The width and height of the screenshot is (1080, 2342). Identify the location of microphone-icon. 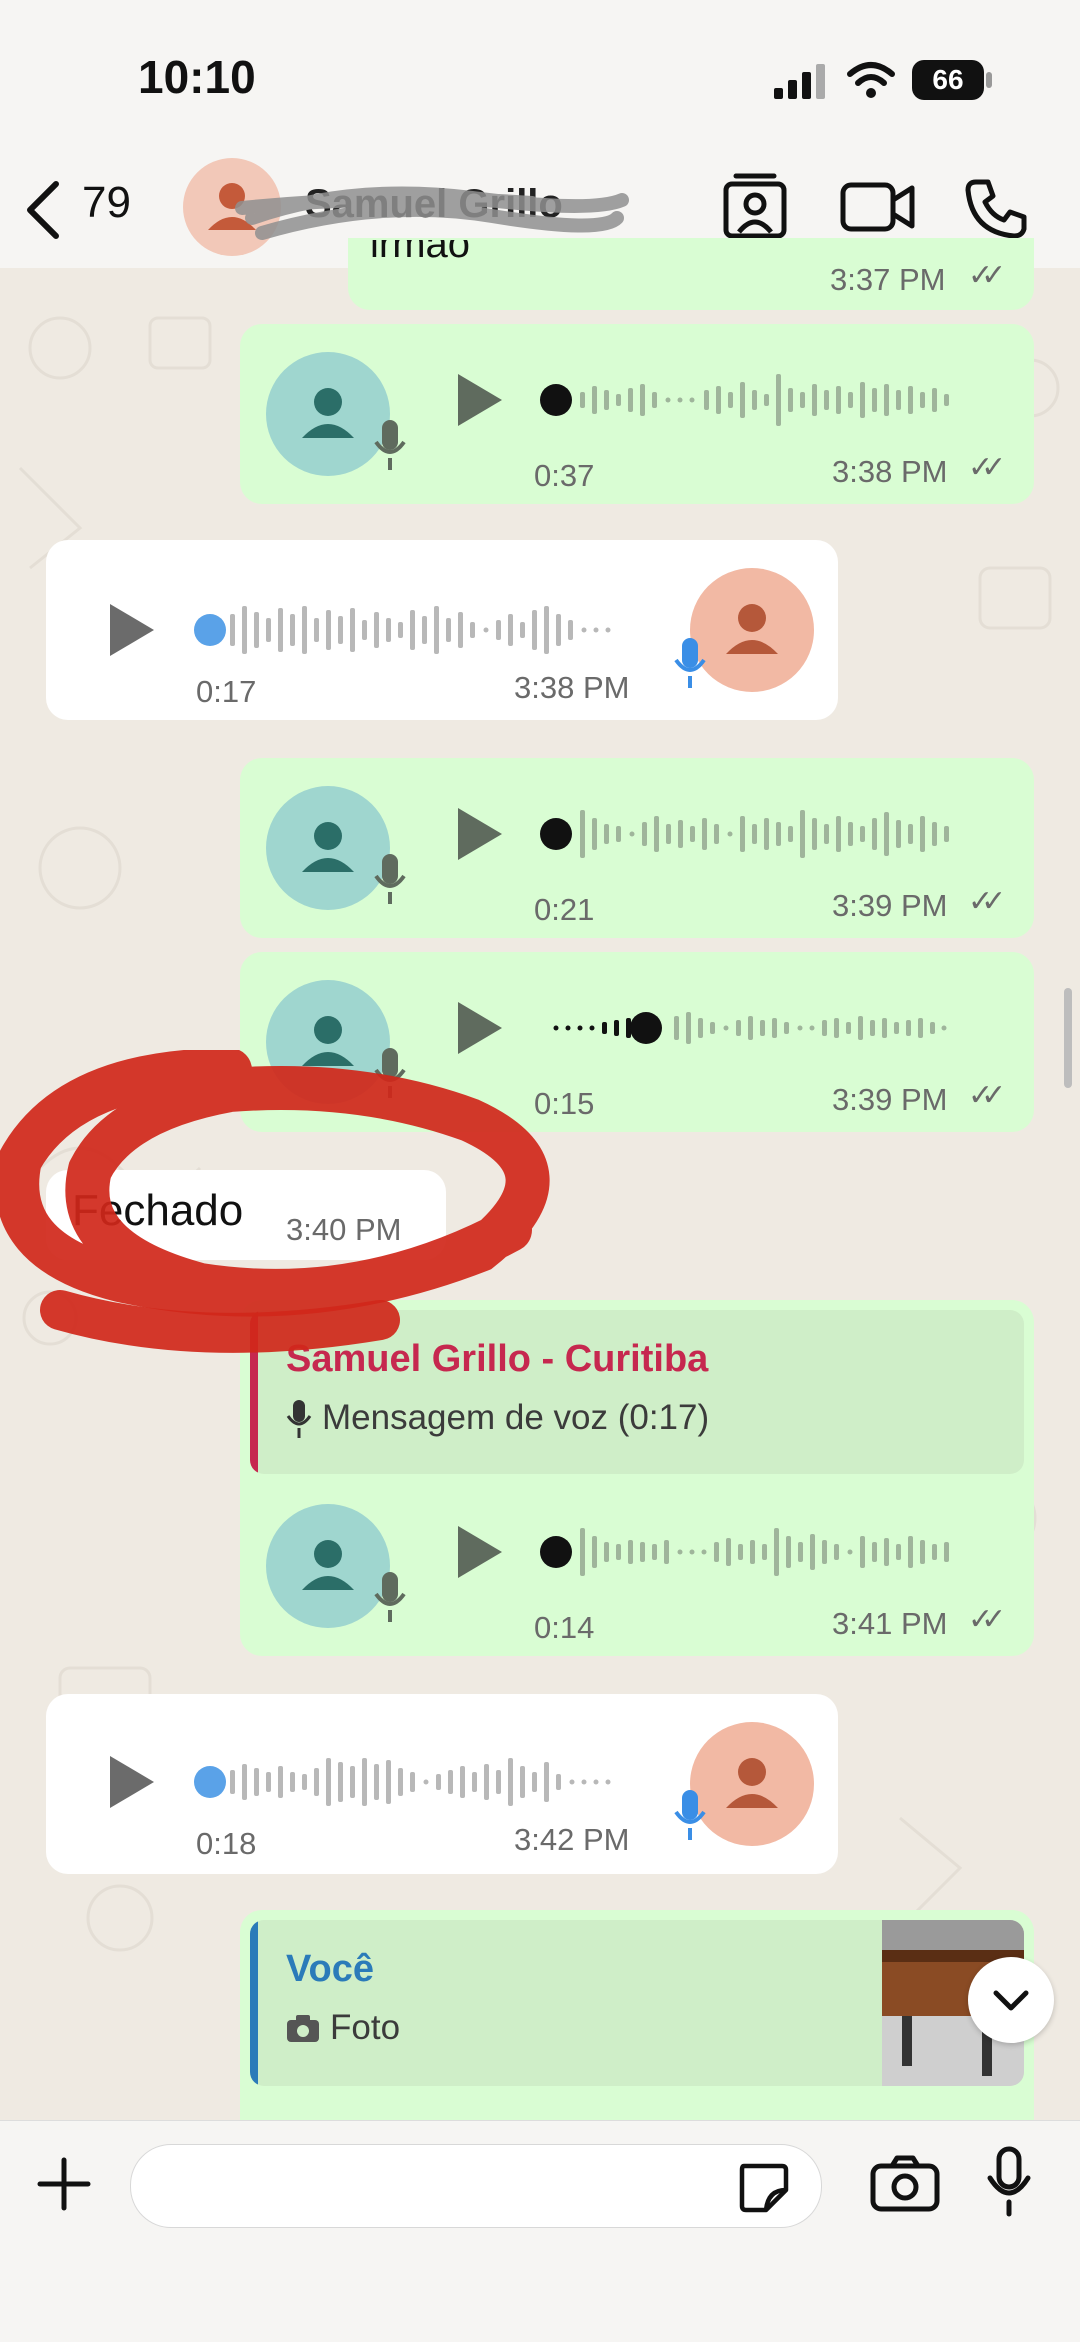
(1009, 2182).